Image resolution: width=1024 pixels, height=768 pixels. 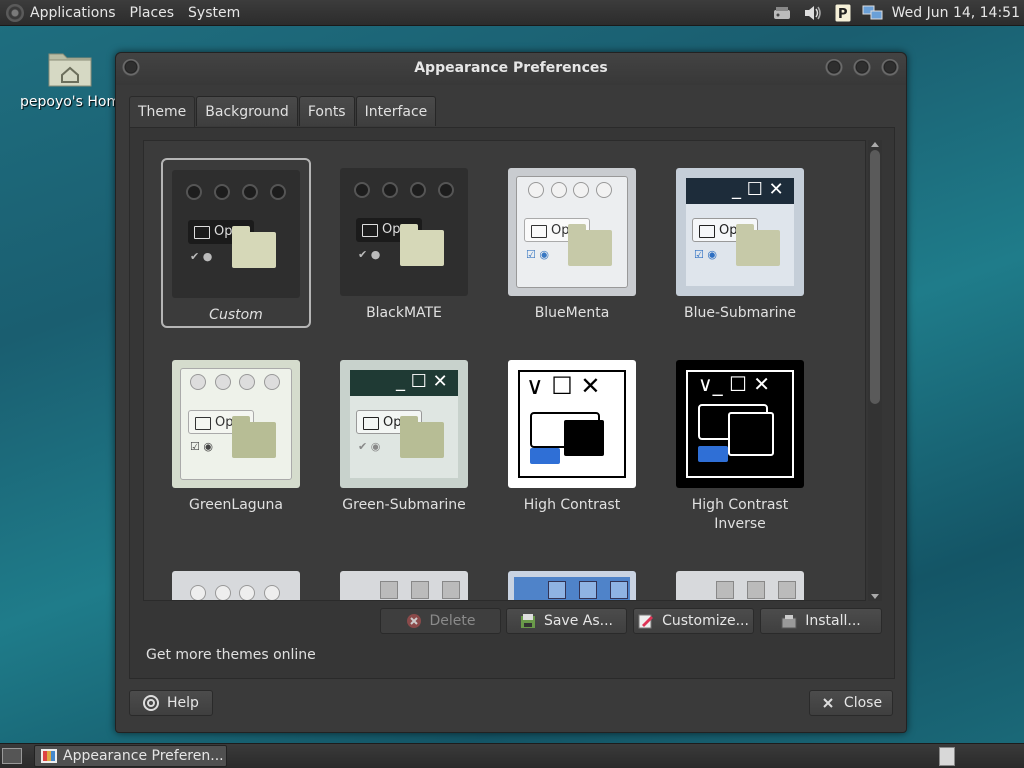 I want to click on delete-button: Delete, so click(x=440, y=621).